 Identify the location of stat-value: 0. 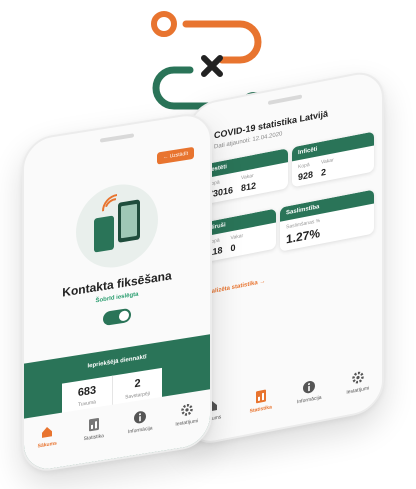
(233, 248).